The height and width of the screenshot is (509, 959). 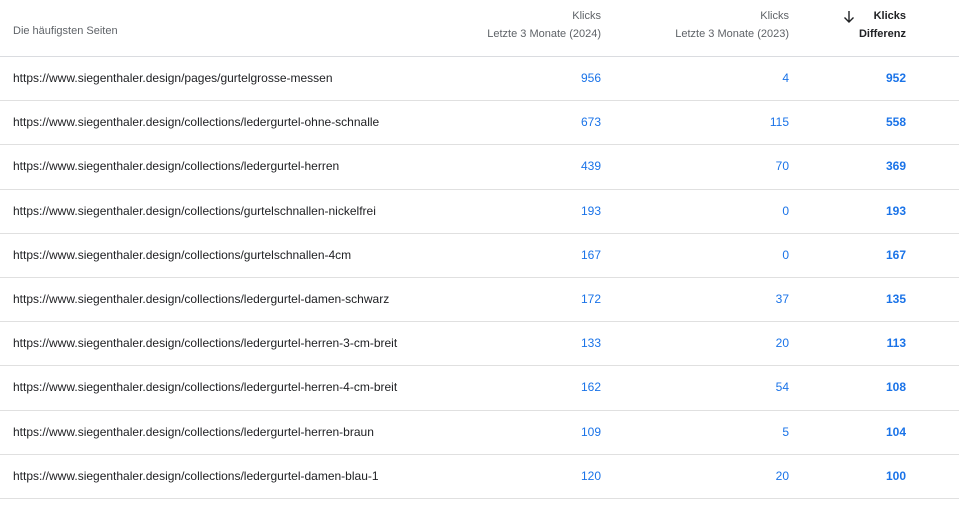 What do you see at coordinates (895, 210) in the screenshot?
I see `row-diff: 193` at bounding box center [895, 210].